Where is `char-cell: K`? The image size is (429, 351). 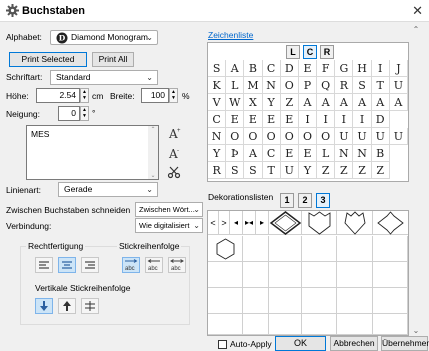
char-cell: K is located at coordinates (217, 85).